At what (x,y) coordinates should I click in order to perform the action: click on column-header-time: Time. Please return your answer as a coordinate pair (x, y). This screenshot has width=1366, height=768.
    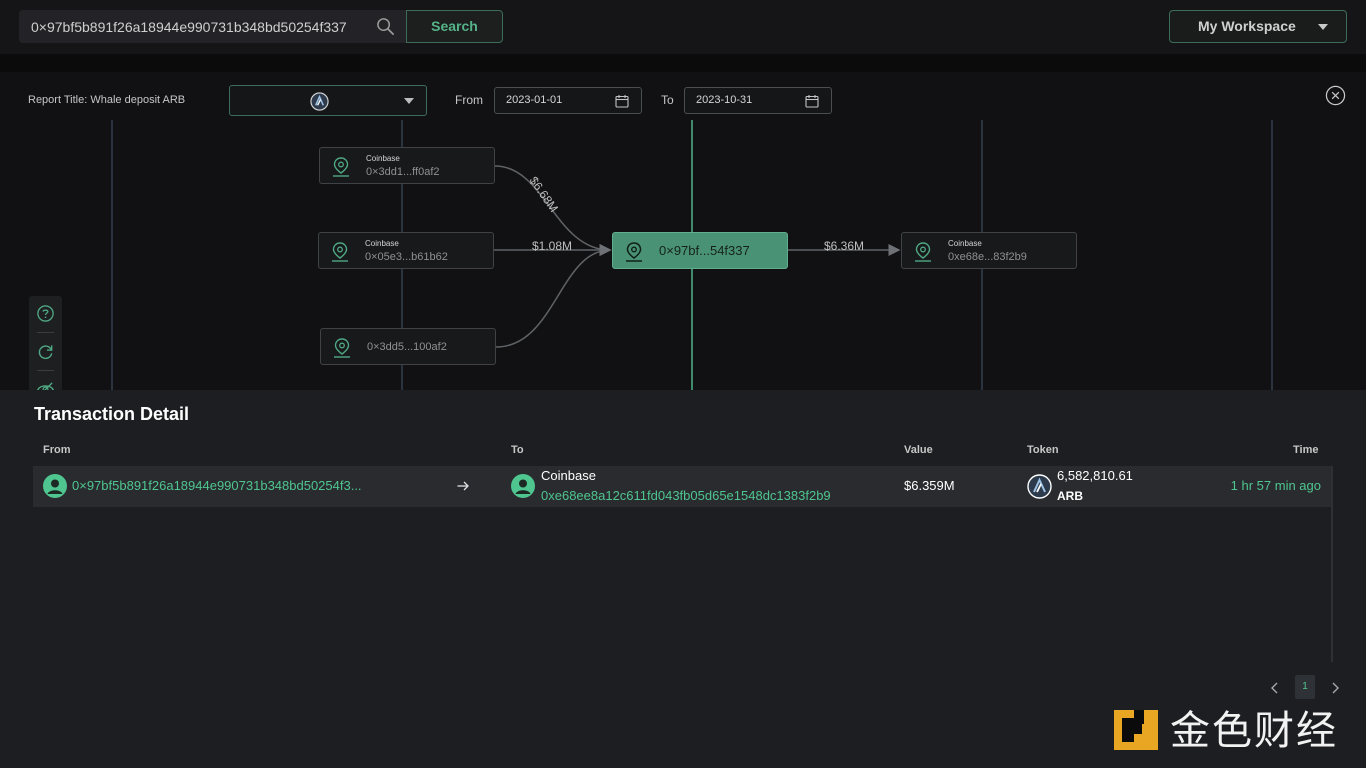
    Looking at the image, I should click on (1306, 450).